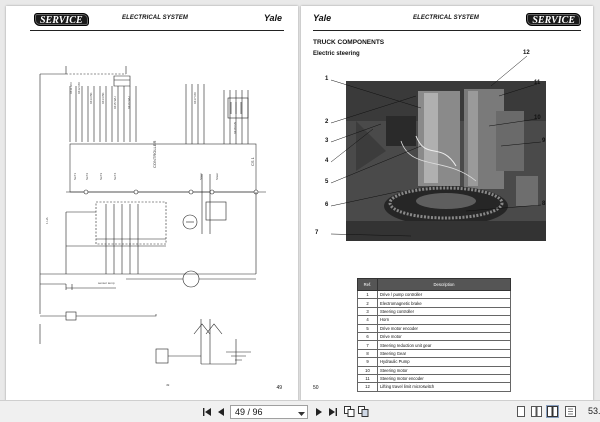  I want to click on table-row: 11 Steering motor encoder, so click(434, 378).